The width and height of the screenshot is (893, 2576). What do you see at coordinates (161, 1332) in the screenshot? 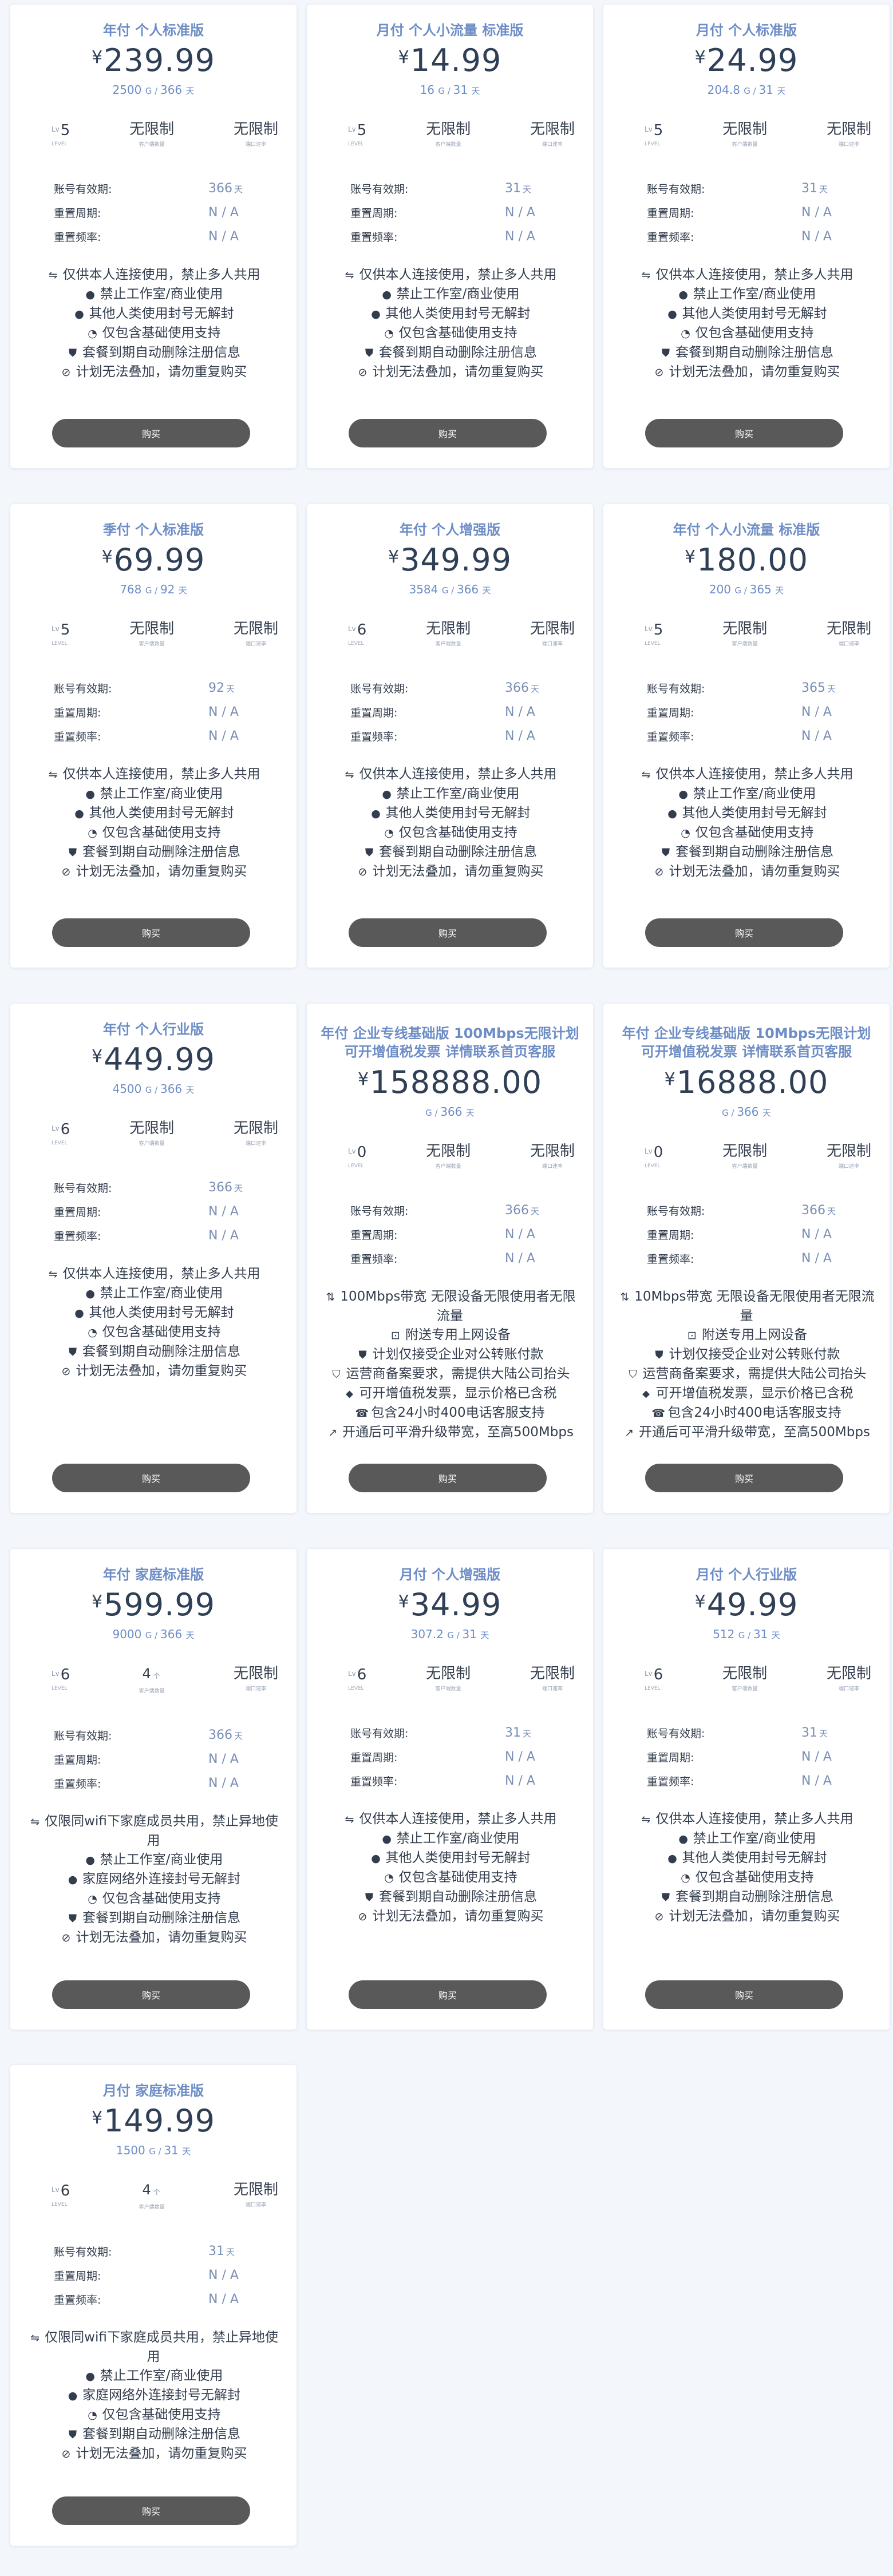
I see `feature-text: 仅包含基础使用支持` at bounding box center [161, 1332].